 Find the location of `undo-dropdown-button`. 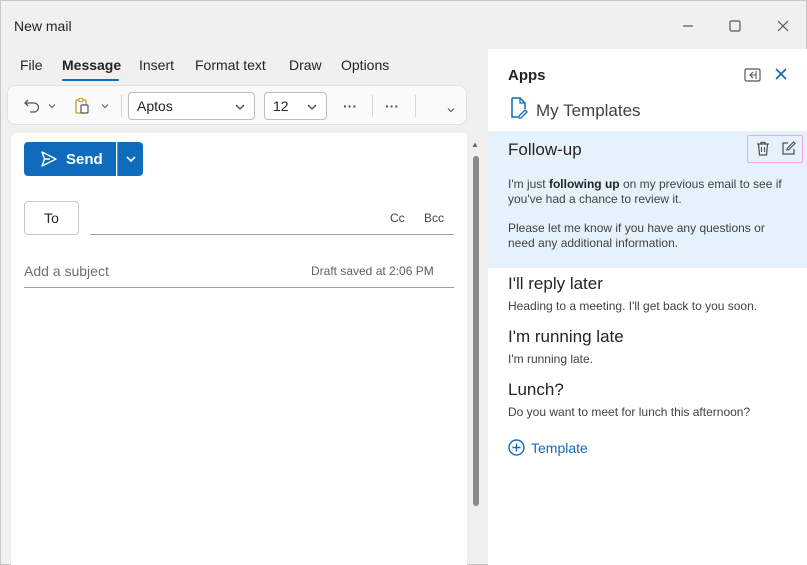

undo-dropdown-button is located at coordinates (52, 106).